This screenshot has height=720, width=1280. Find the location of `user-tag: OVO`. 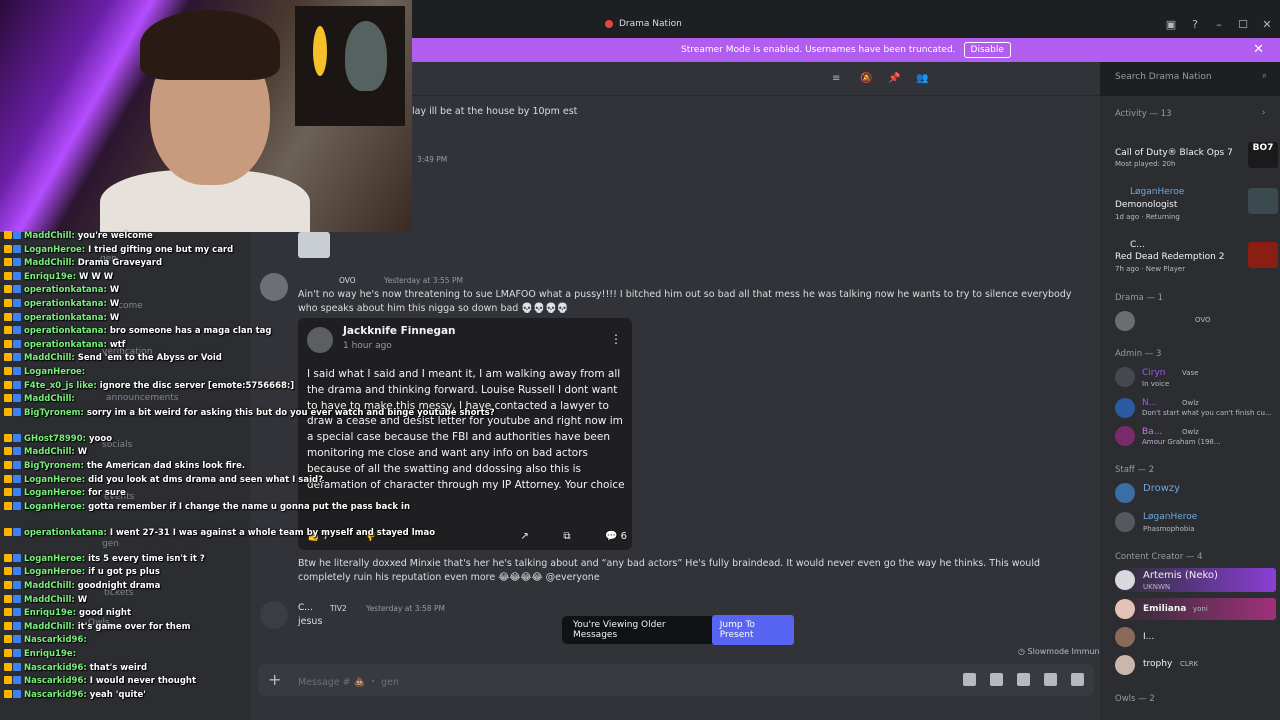

user-tag: OVO is located at coordinates (1203, 320).